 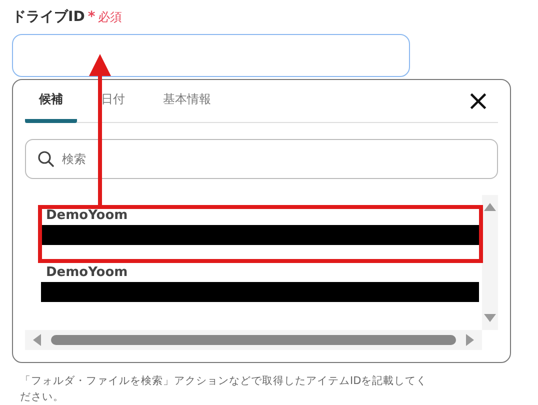 What do you see at coordinates (51, 101) in the screenshot?
I see `tab: 候補` at bounding box center [51, 101].